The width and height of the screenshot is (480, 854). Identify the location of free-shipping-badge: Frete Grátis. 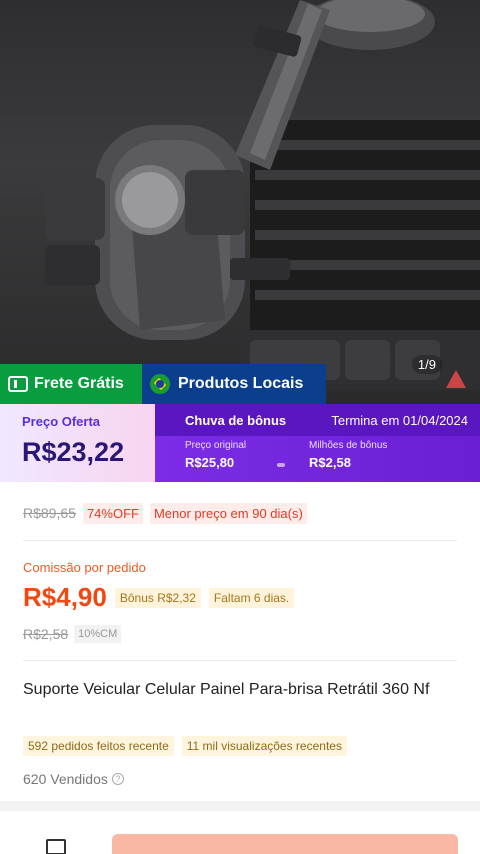
(71, 384).